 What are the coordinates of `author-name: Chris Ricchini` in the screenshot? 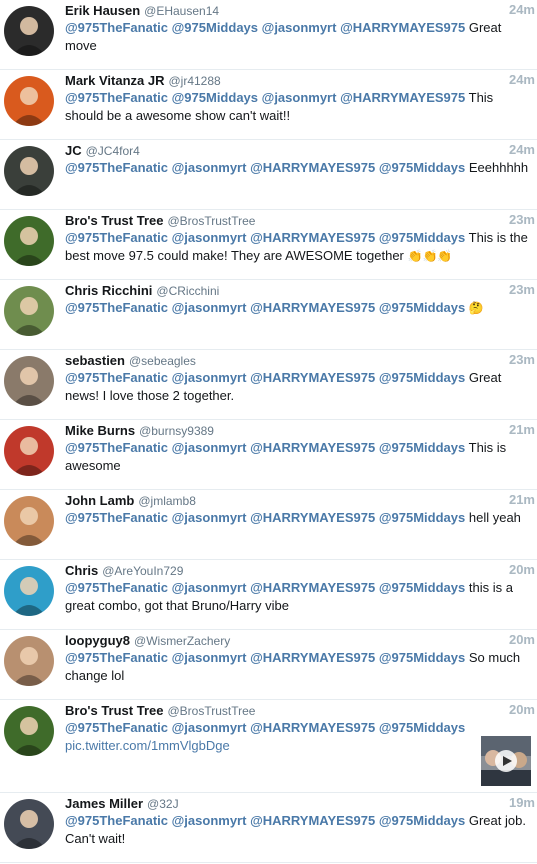 It's located at (108, 290).